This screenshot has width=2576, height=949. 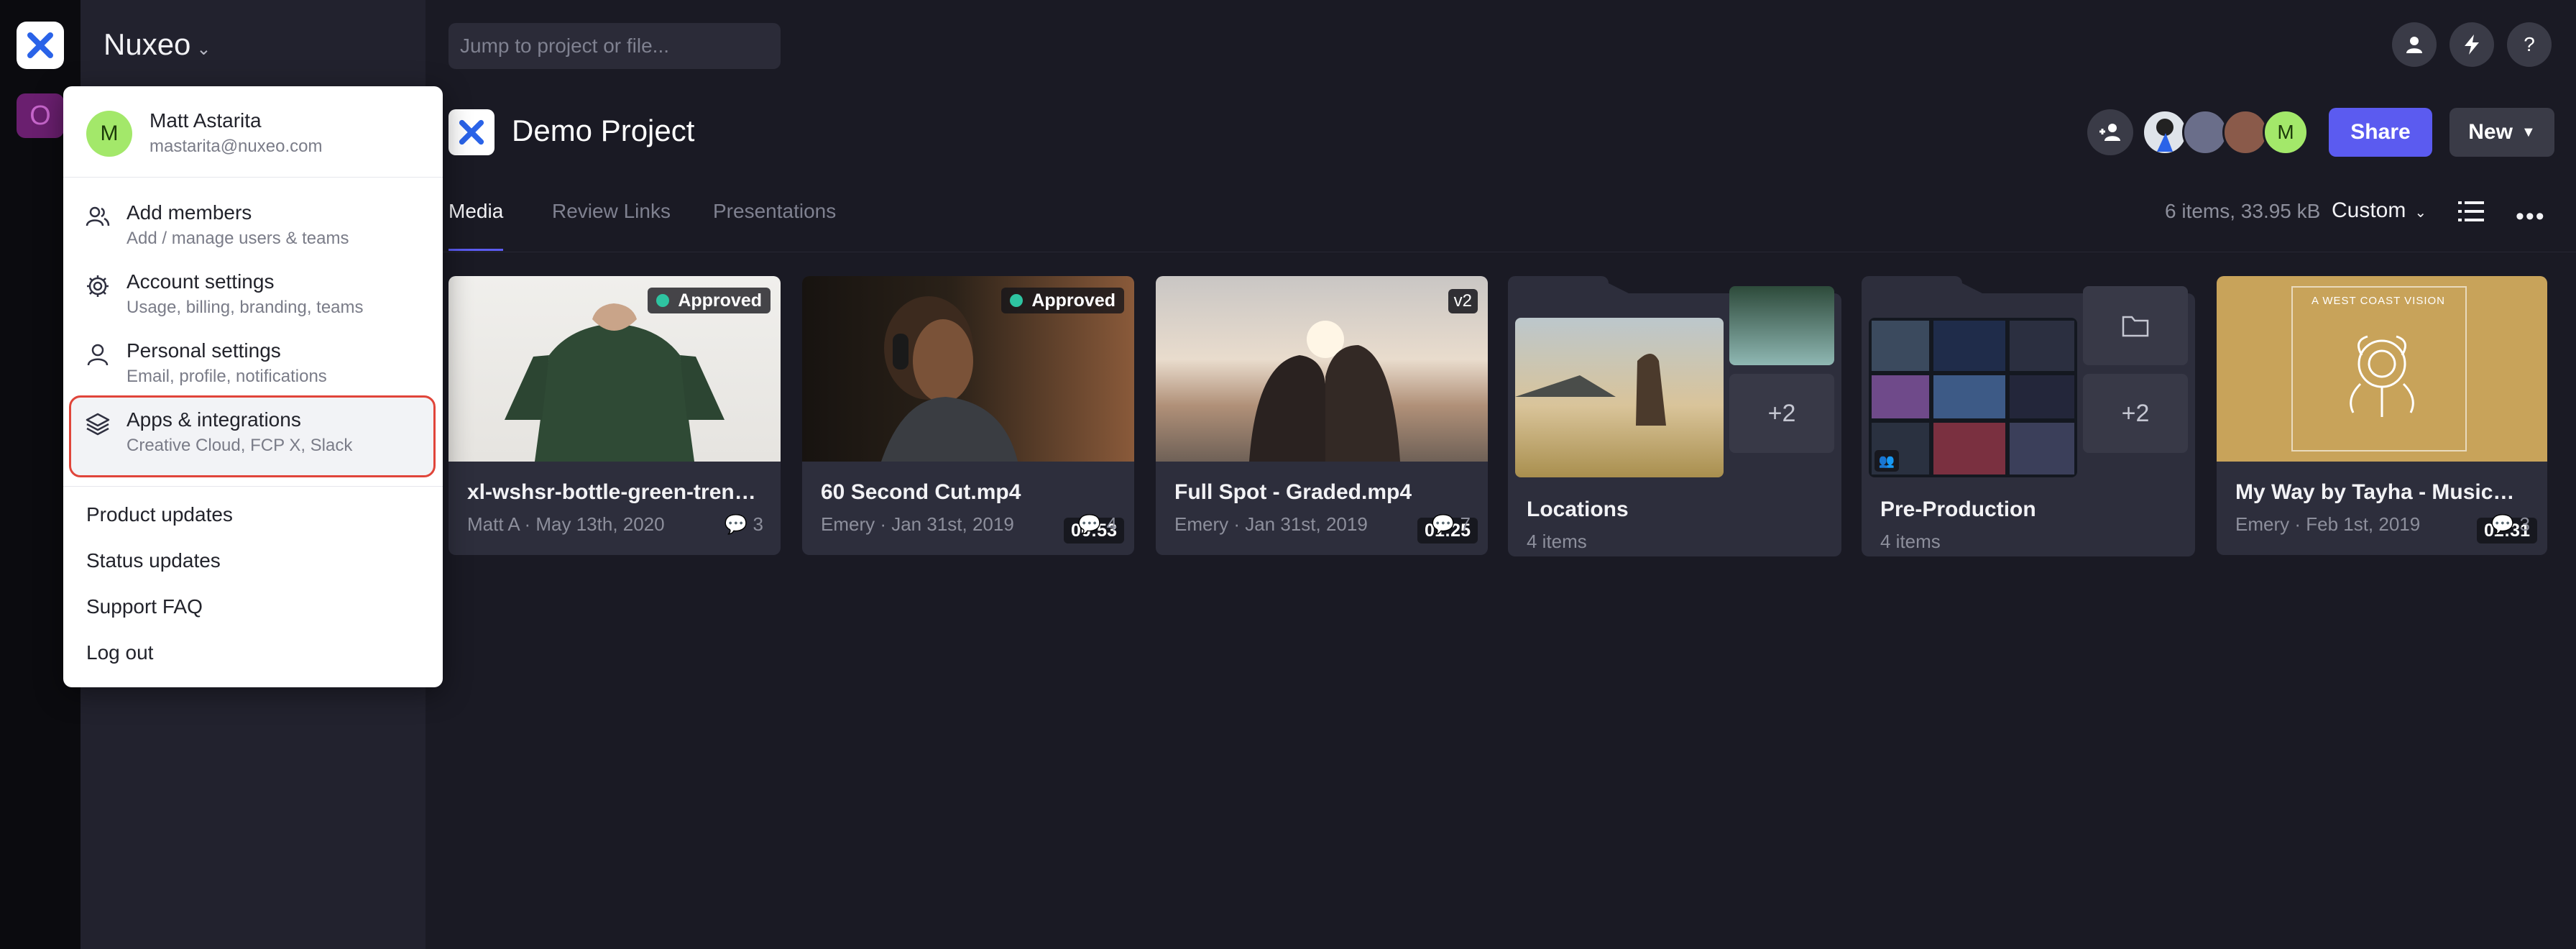 What do you see at coordinates (1958, 510) in the screenshot?
I see `folder-title: Pre-Production` at bounding box center [1958, 510].